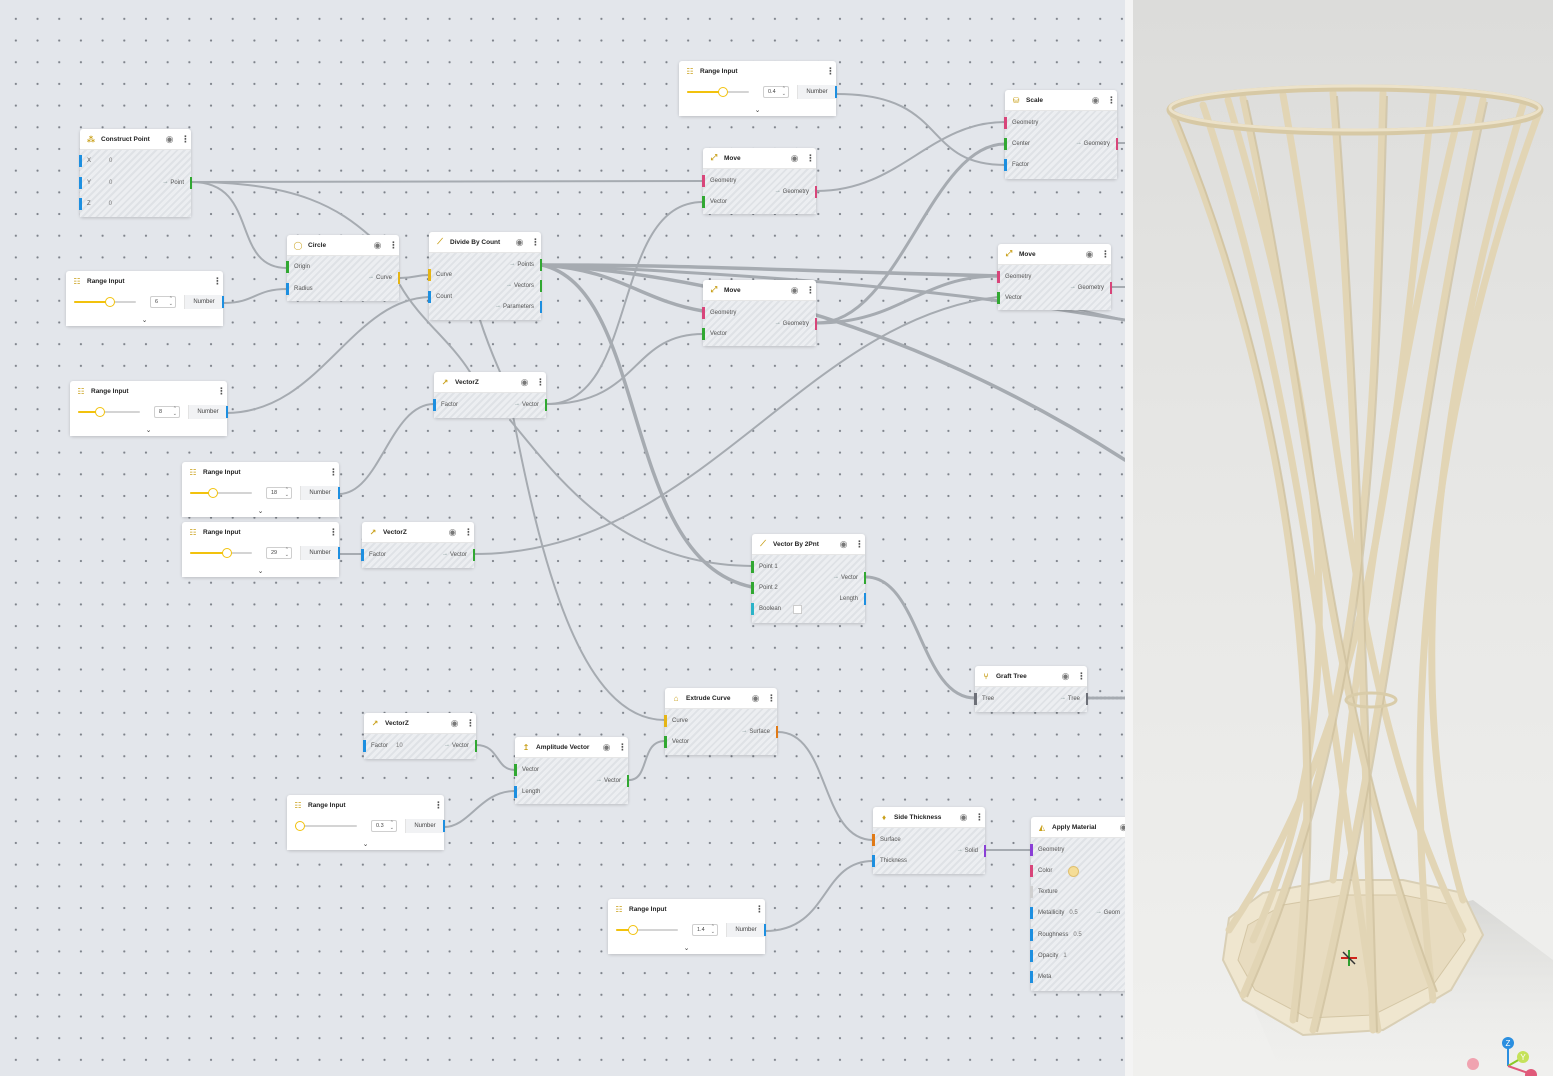 This screenshot has width=1553, height=1076. What do you see at coordinates (279, 553) in the screenshot?
I see `number-field: 29 ⌃ ⌄` at bounding box center [279, 553].